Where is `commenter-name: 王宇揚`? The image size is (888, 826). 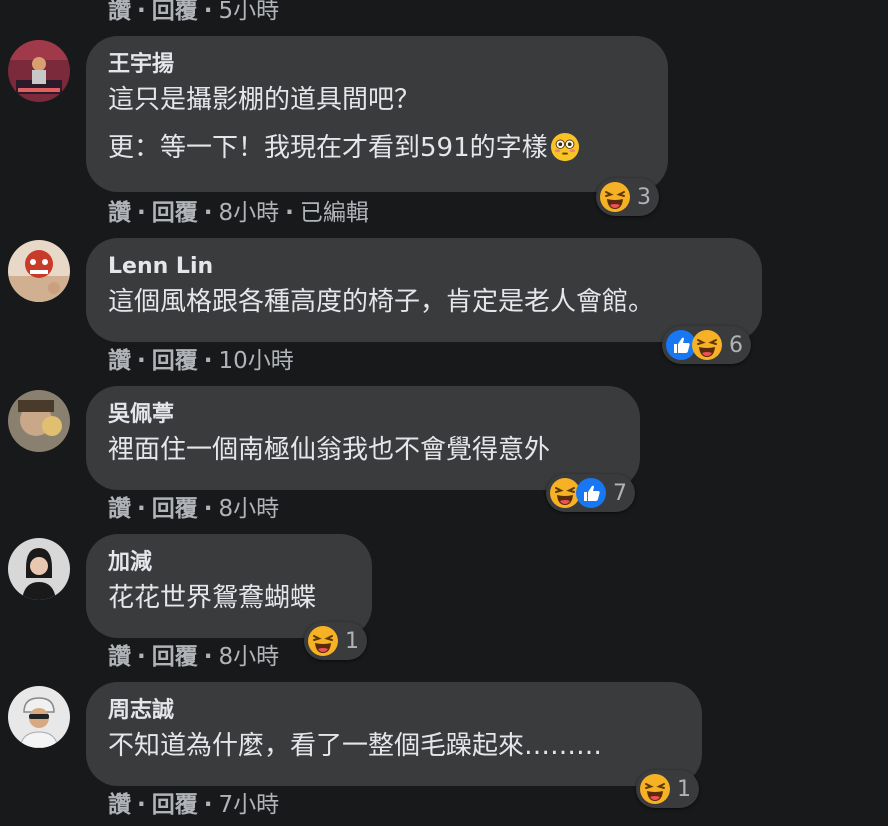 commenter-name: 王宇揚 is located at coordinates (376, 65).